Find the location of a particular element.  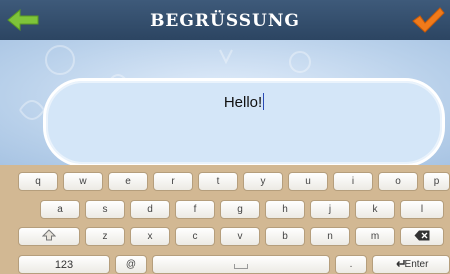

key-k: k is located at coordinates (375, 209).